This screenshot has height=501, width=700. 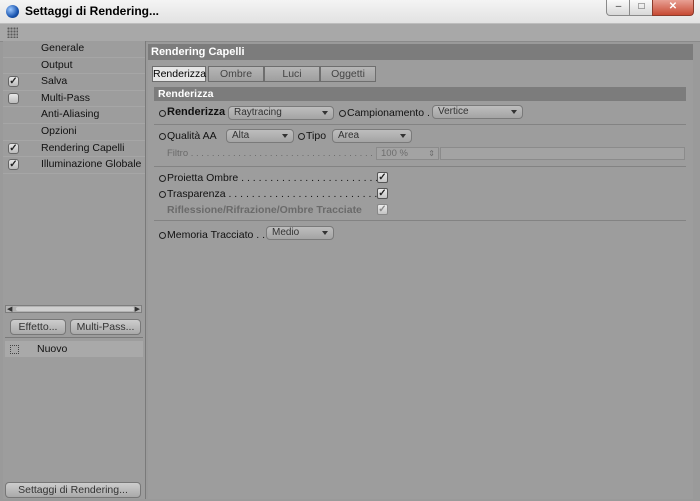 What do you see at coordinates (179, 74) in the screenshot?
I see `tab-renderizza: Renderizza` at bounding box center [179, 74].